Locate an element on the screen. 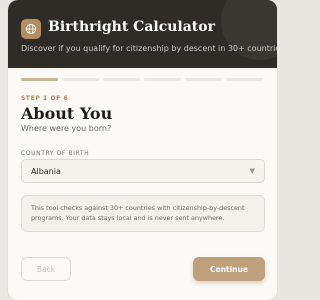  globe-icon is located at coordinates (31, 29).